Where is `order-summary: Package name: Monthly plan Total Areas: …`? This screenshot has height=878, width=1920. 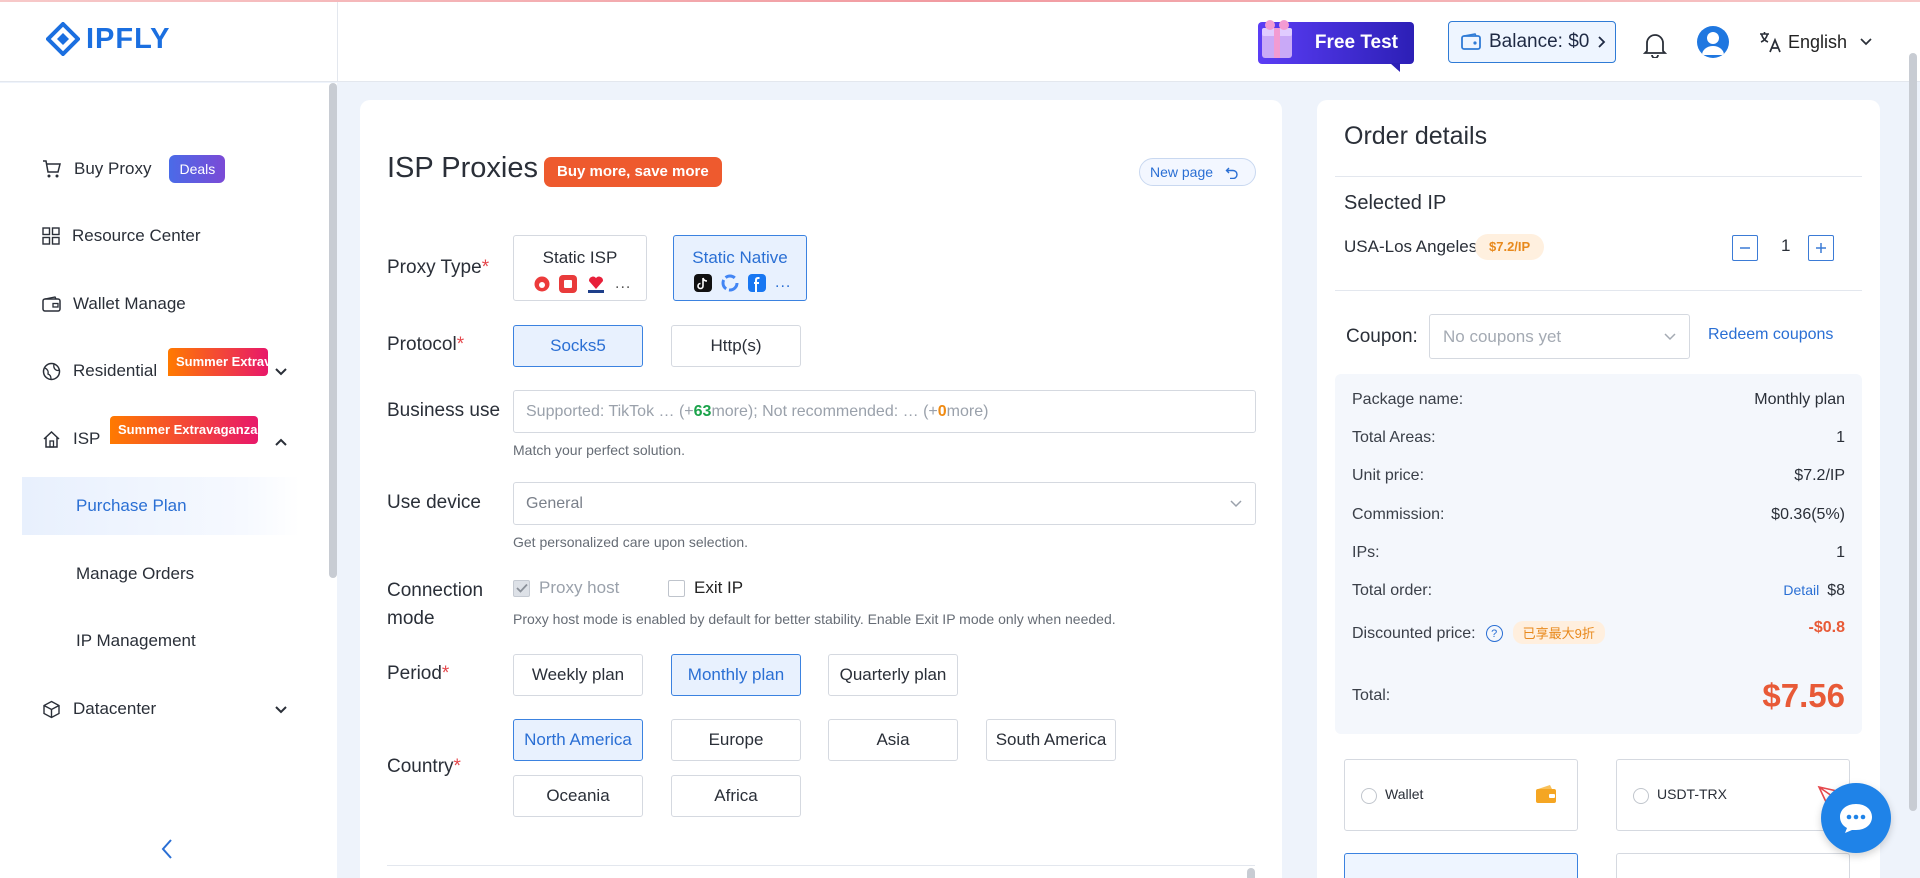
order-summary: Package name: Monthly plan Total Areas: … is located at coordinates (1598, 554).